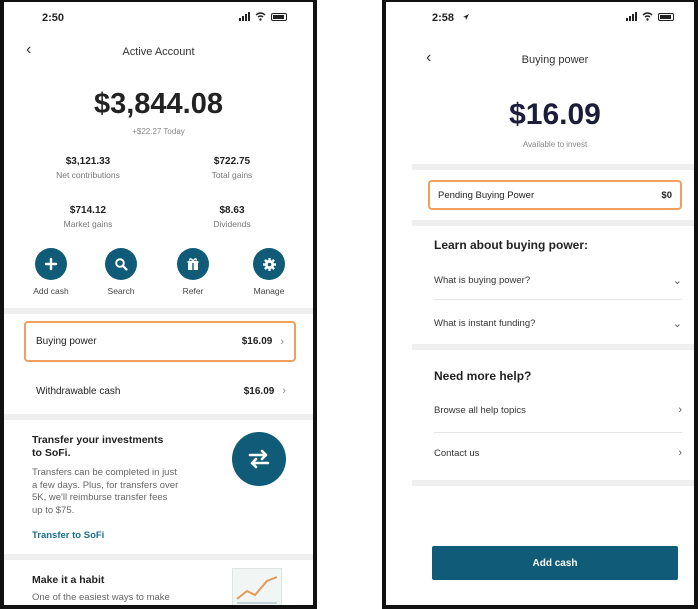  I want to click on status-time: 2:58, so click(443, 18).